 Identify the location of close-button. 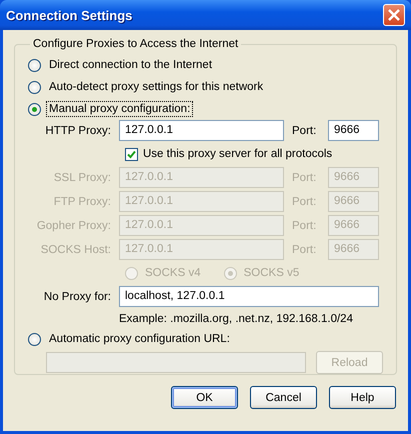
(394, 15).